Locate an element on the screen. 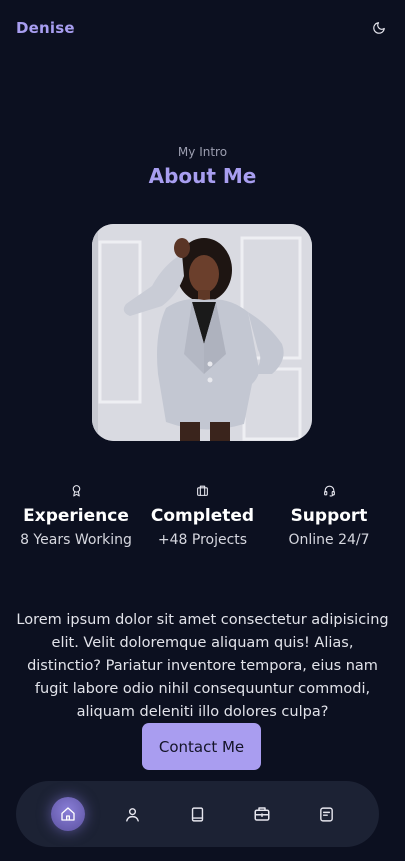  section-subtitle: My Intro is located at coordinates (202, 152).